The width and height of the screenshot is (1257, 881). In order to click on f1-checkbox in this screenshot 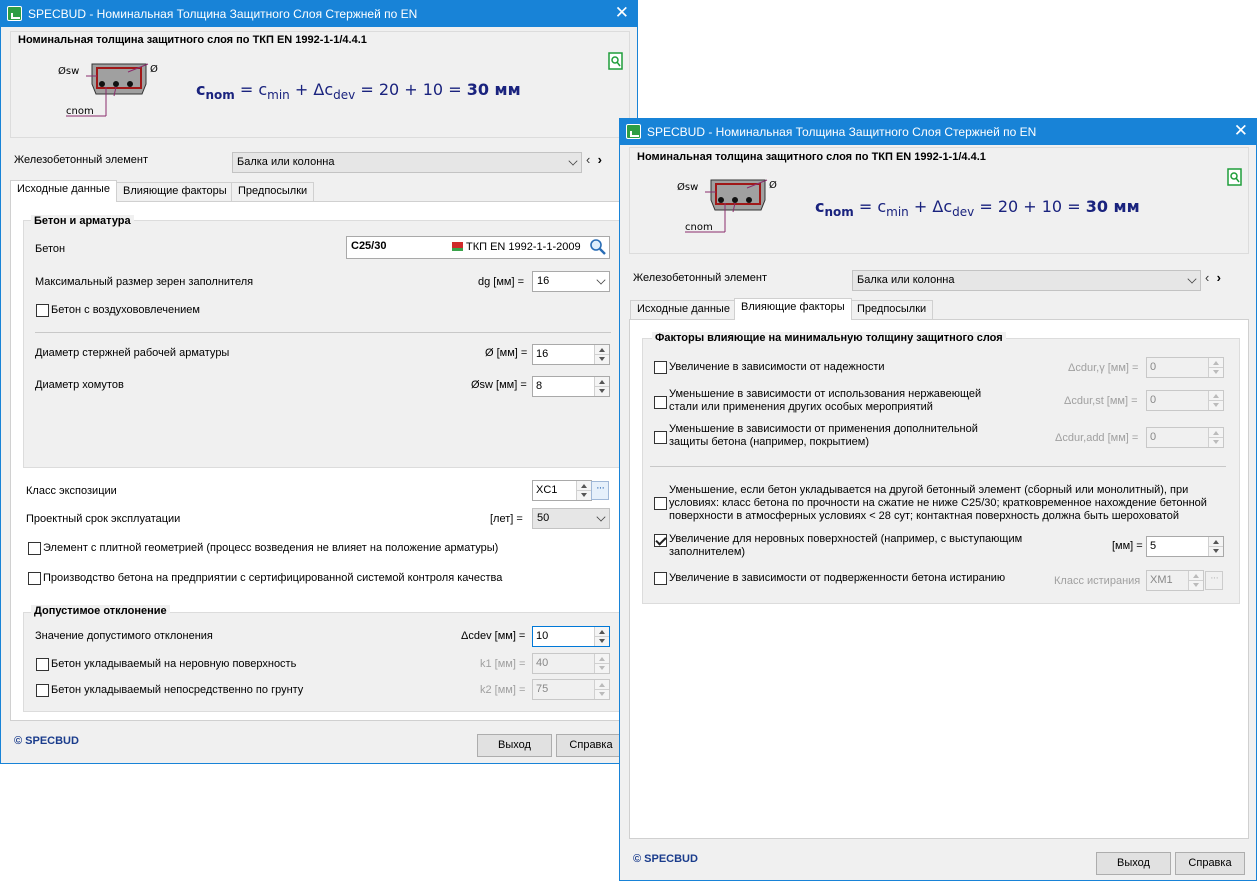, I will do `click(660, 367)`.